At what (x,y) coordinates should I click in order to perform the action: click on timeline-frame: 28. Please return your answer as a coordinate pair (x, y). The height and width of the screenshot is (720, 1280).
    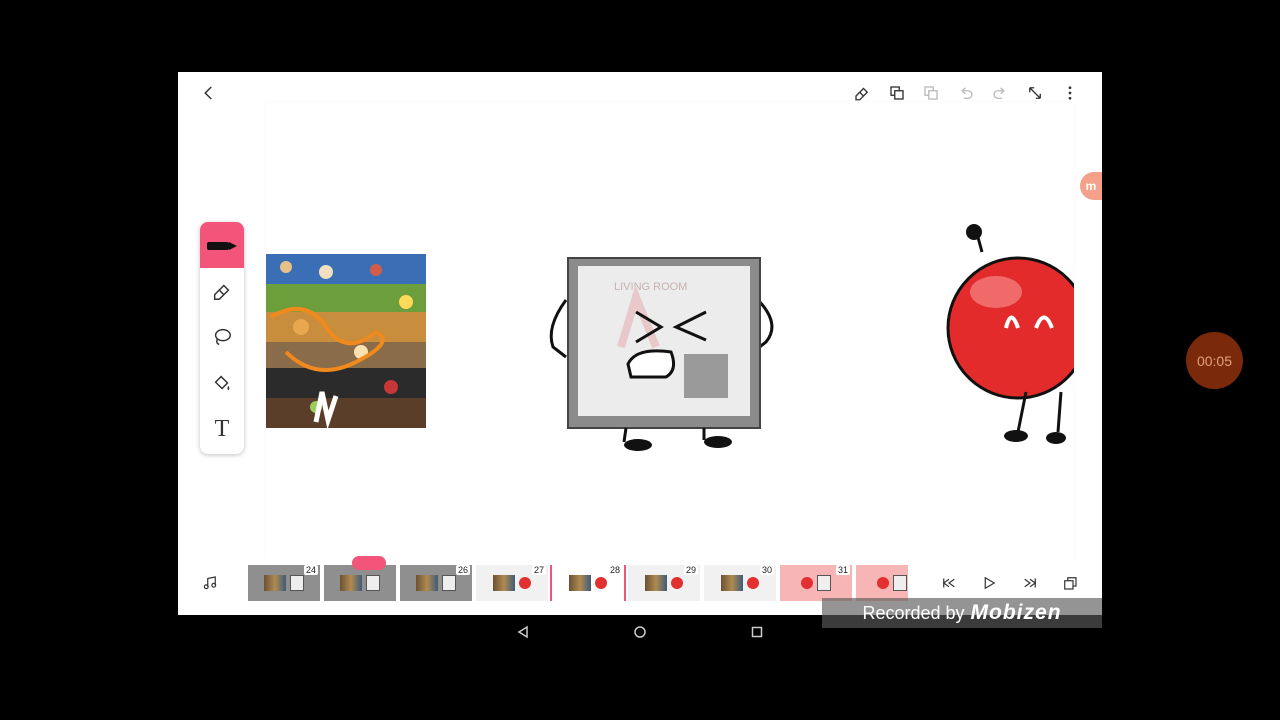
    Looking at the image, I should click on (588, 583).